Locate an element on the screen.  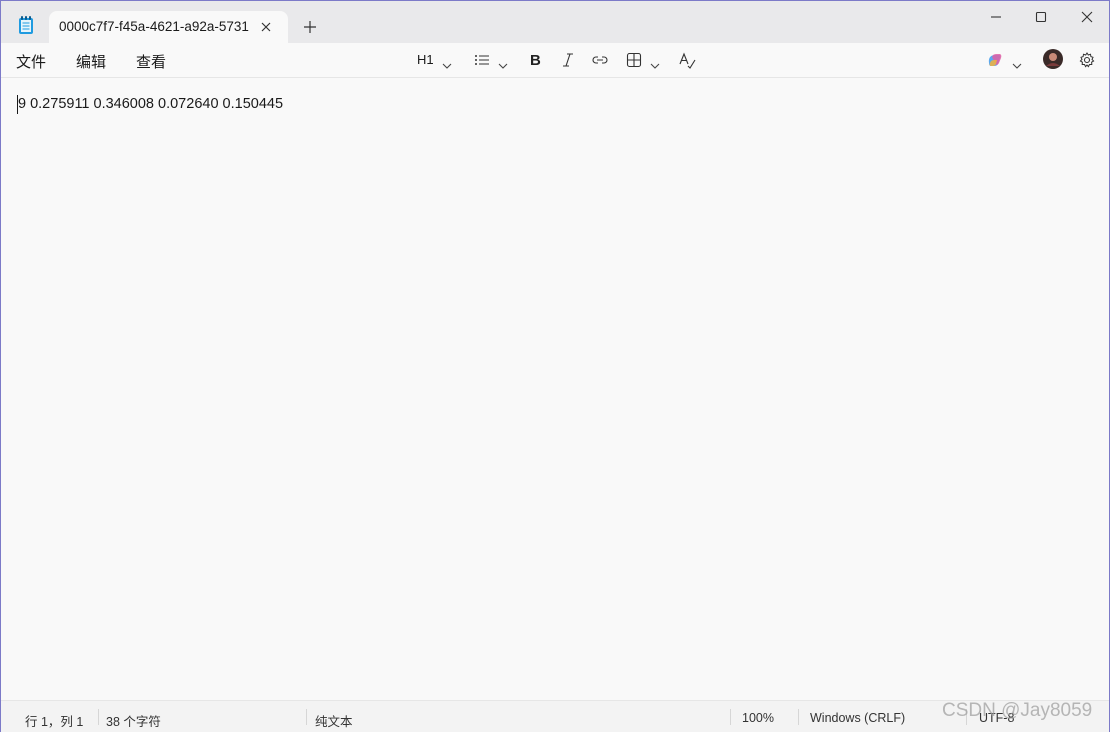
watermark: CSDN @Jay8059 is located at coordinates (1017, 710).